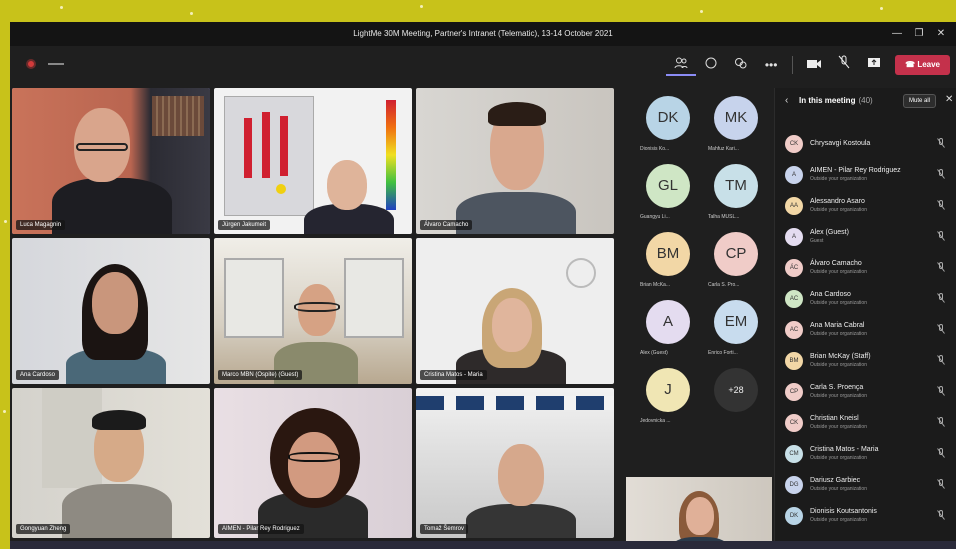  I want to click on whiteboard, so click(72, 438).